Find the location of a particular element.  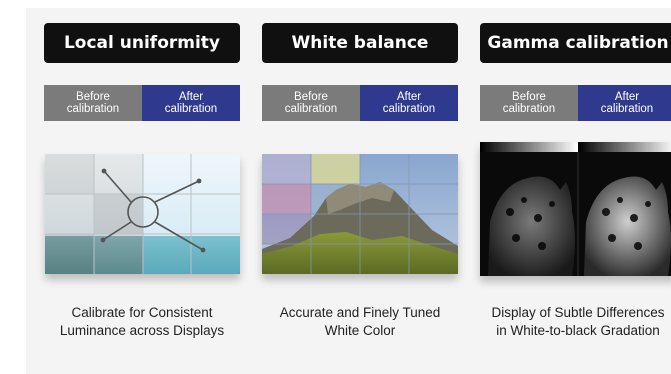

white-balance-before-after-bar: Before calibration After calibration is located at coordinates (360, 103).